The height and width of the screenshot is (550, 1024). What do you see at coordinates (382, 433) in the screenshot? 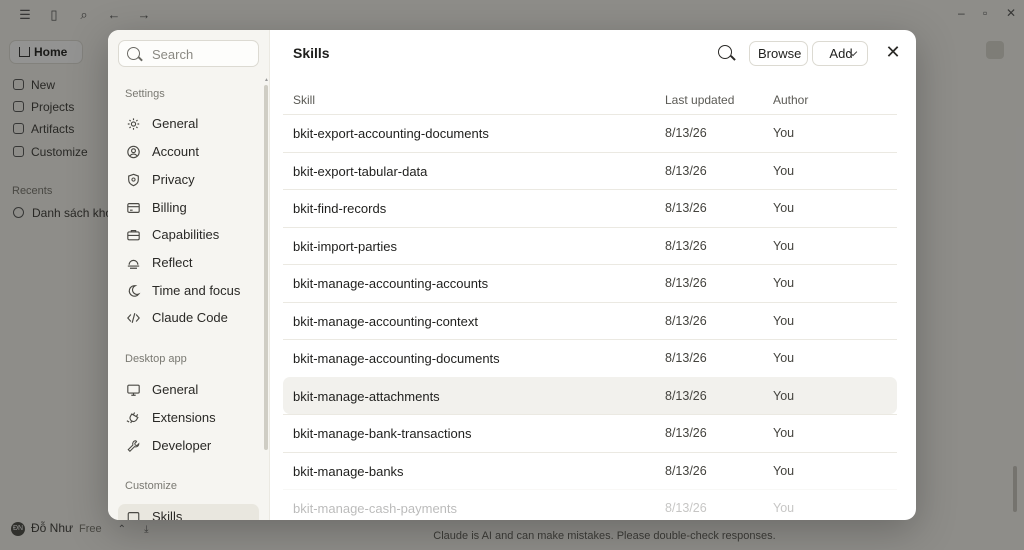
I see `skill-name: bkit-manage-bank-transactions` at bounding box center [382, 433].